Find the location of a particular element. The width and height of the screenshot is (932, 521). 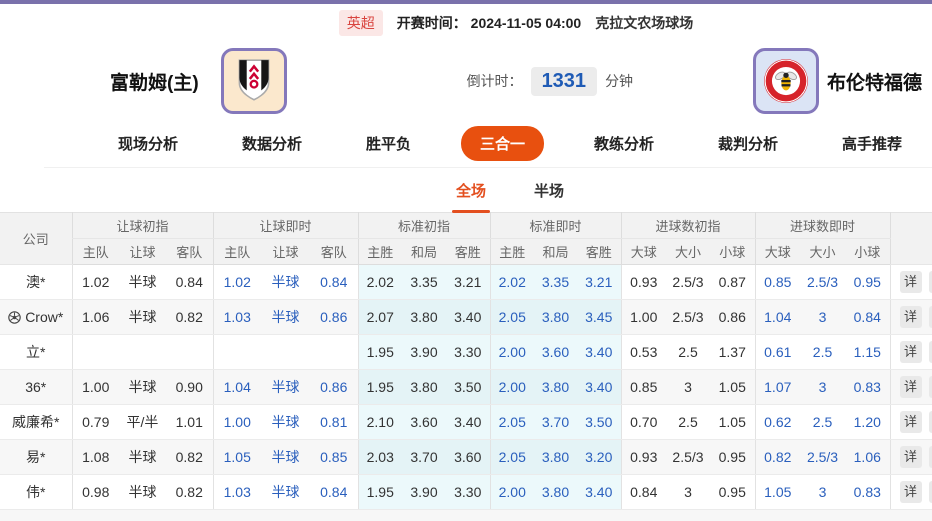

std_initial-value: 2.10 is located at coordinates (379, 422).